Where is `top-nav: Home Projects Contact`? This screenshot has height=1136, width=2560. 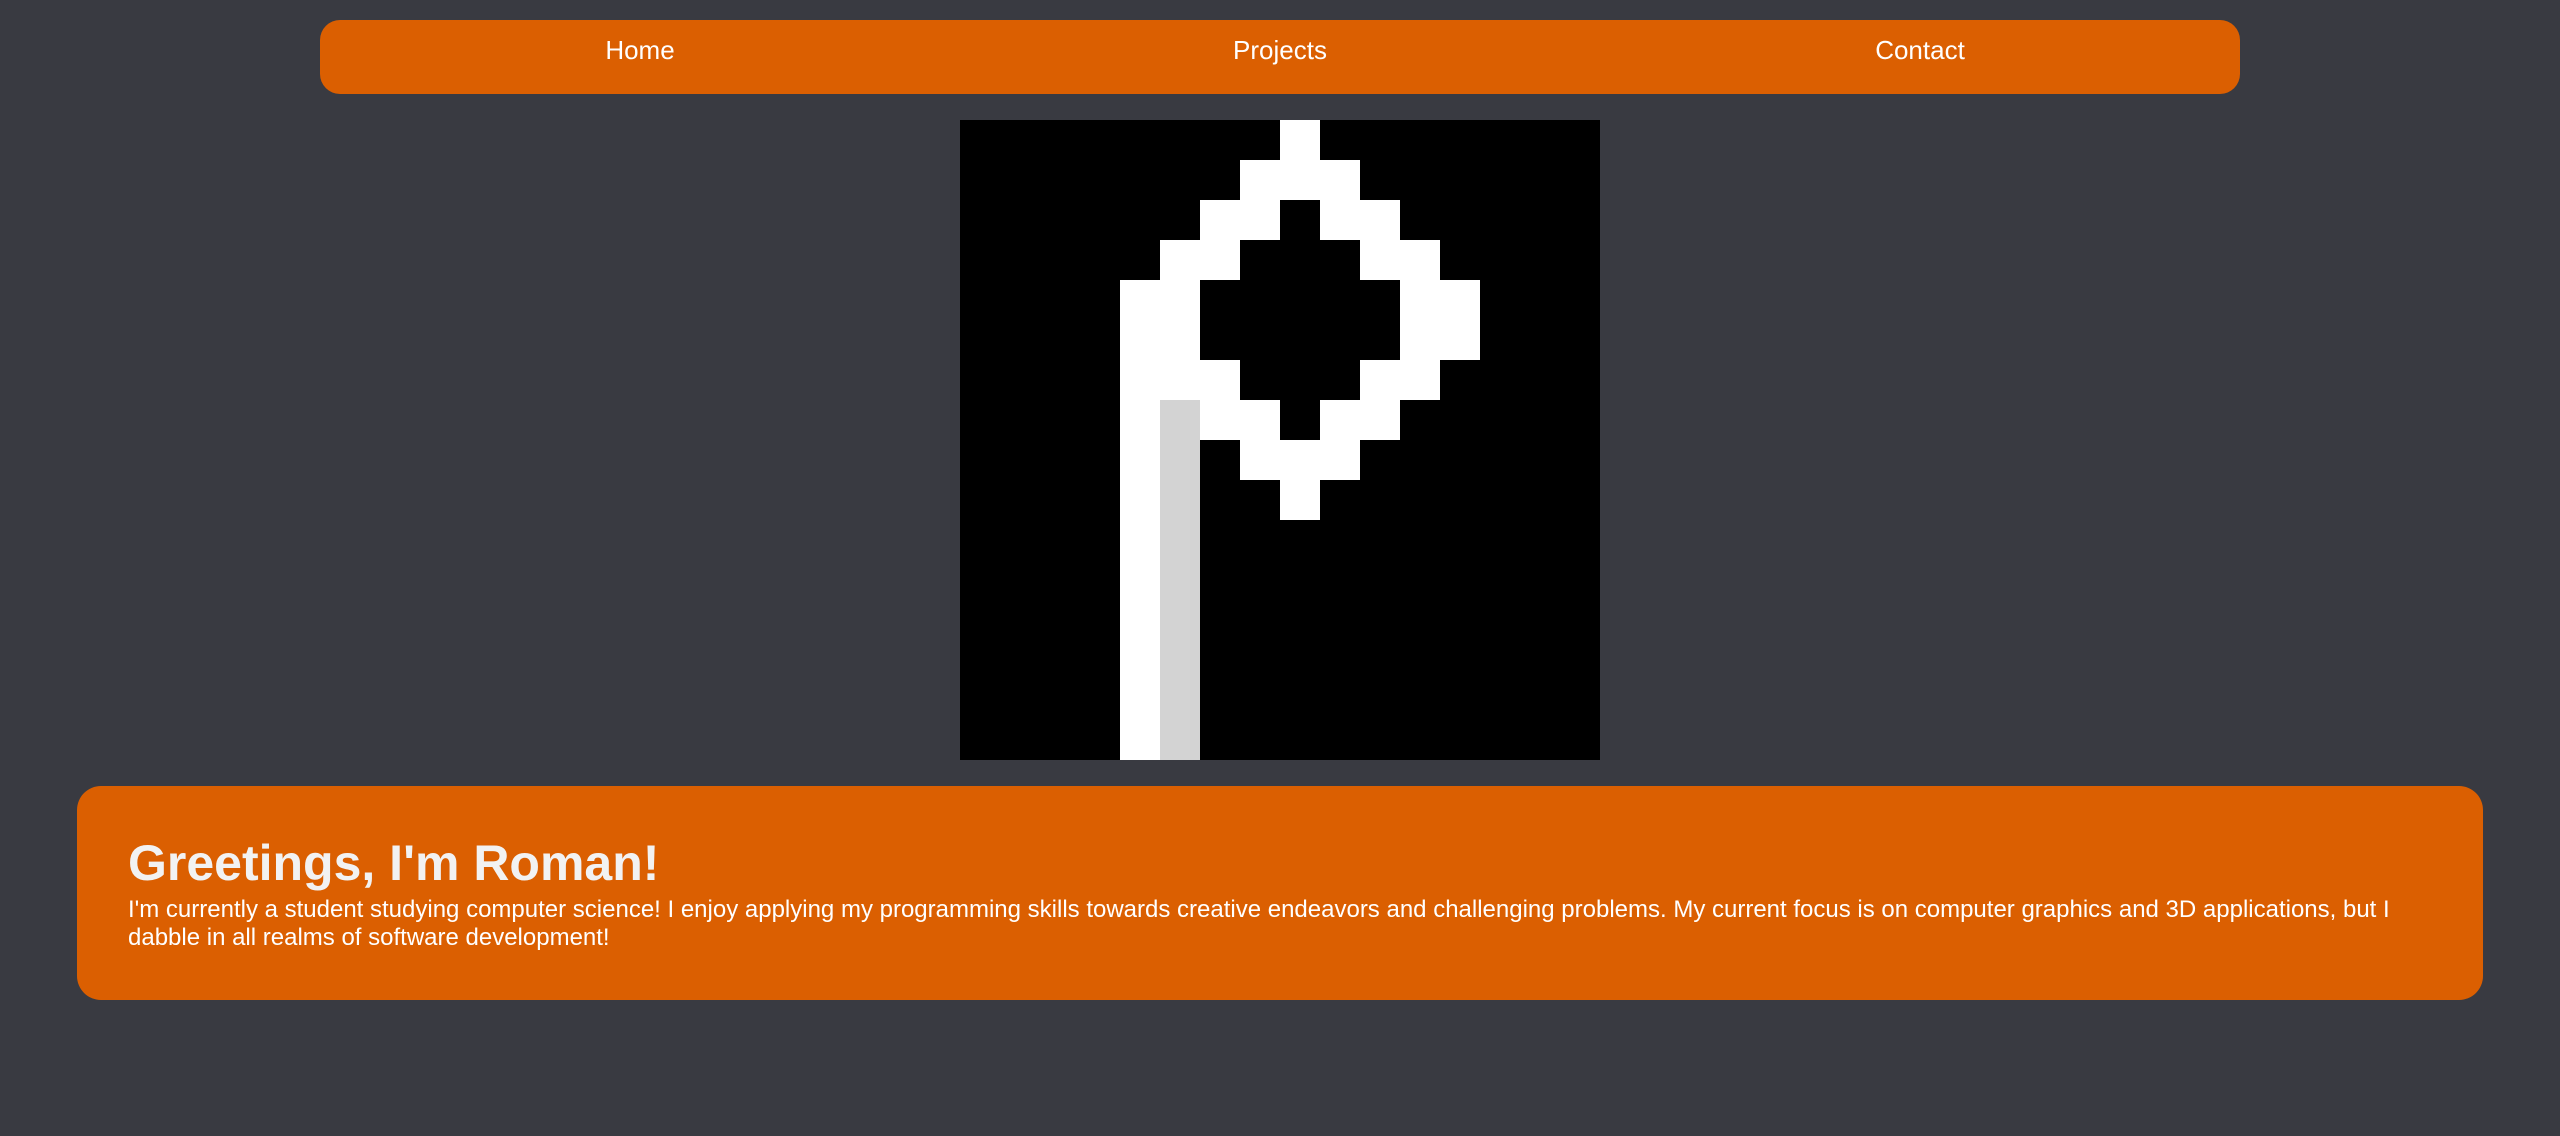
top-nav: Home Projects Contact is located at coordinates (1280, 57).